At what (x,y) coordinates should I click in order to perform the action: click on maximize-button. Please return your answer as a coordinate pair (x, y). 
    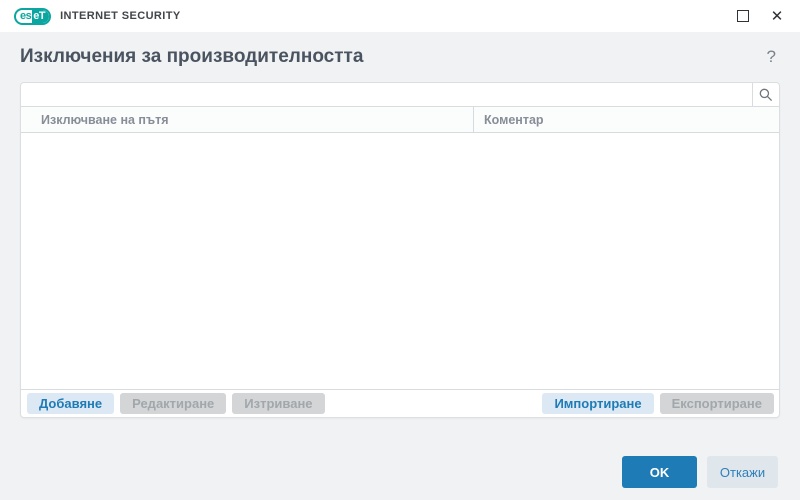
    Looking at the image, I should click on (743, 16).